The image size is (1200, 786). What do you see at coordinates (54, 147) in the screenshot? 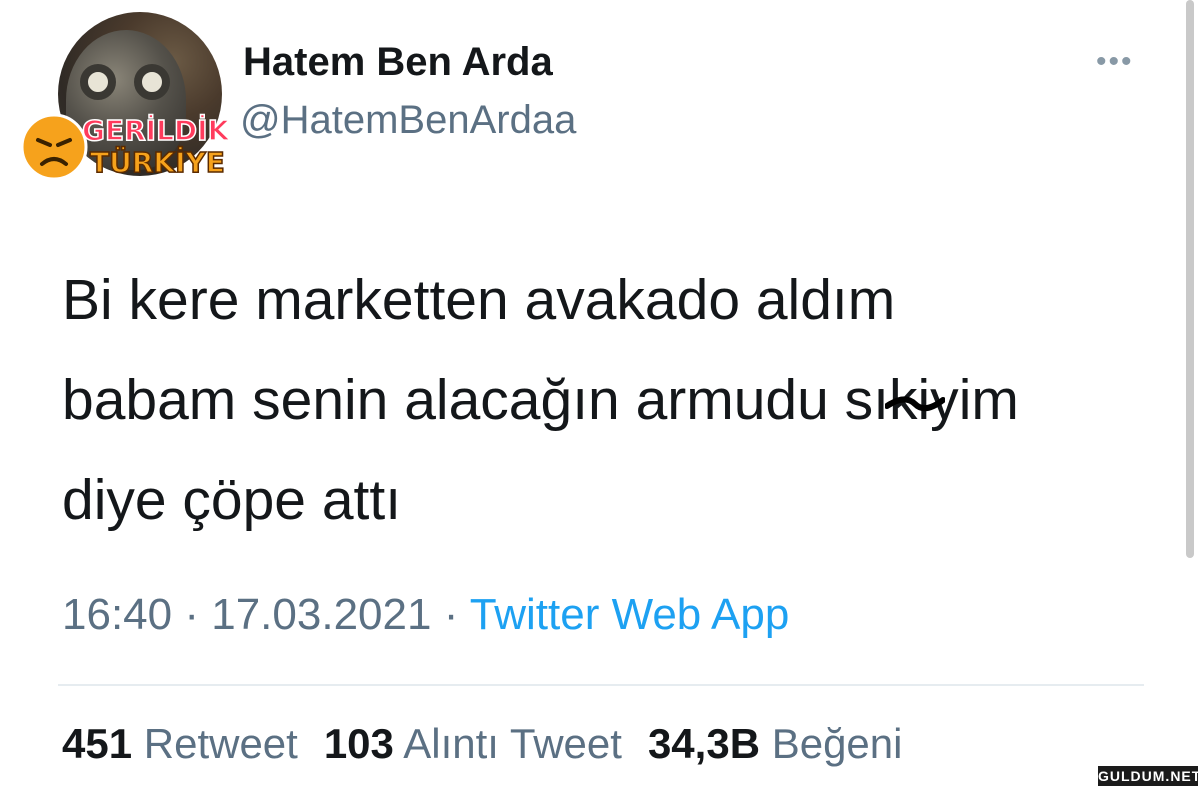
I see `angry-face-icon` at bounding box center [54, 147].